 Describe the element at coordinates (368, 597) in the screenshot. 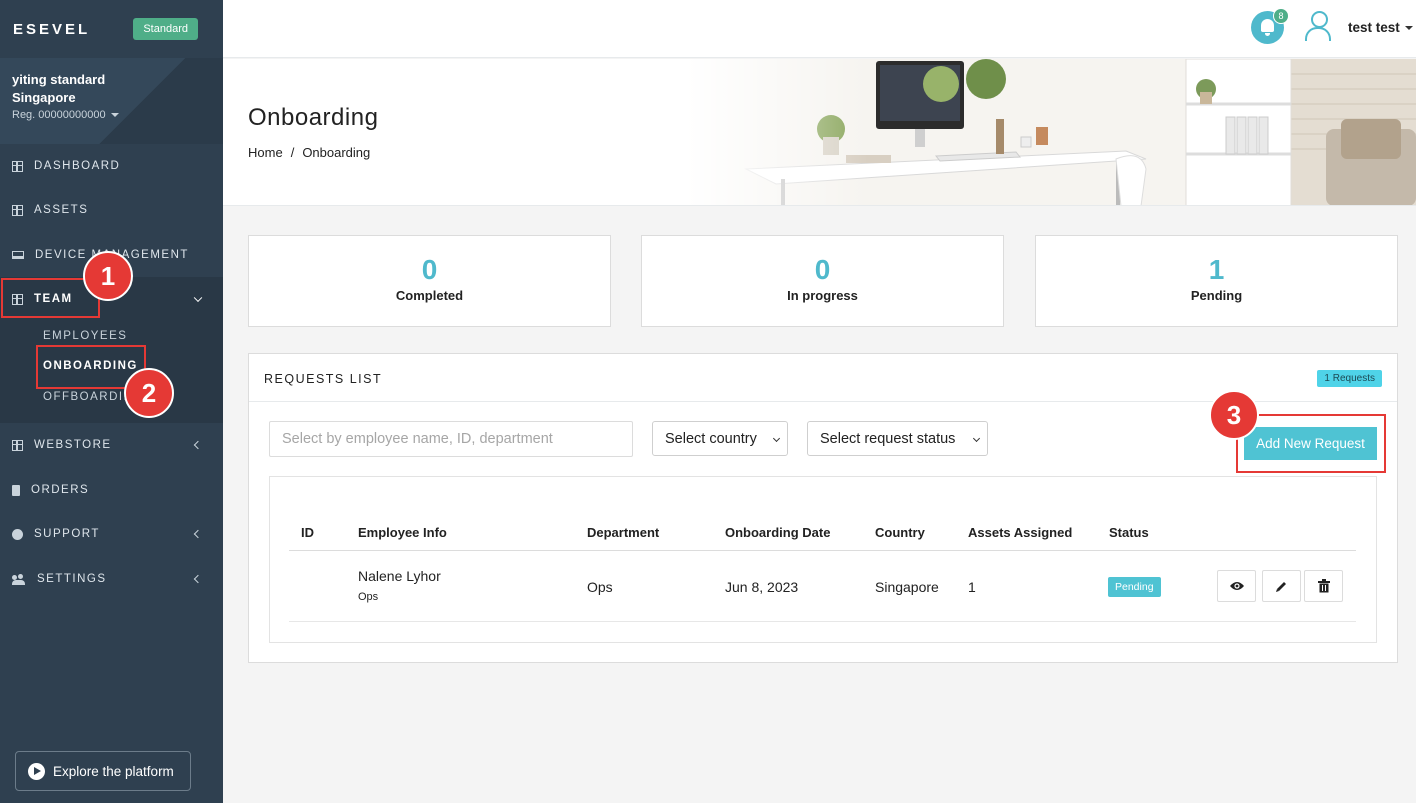

I see `cell-employee-dept: Ops` at that location.